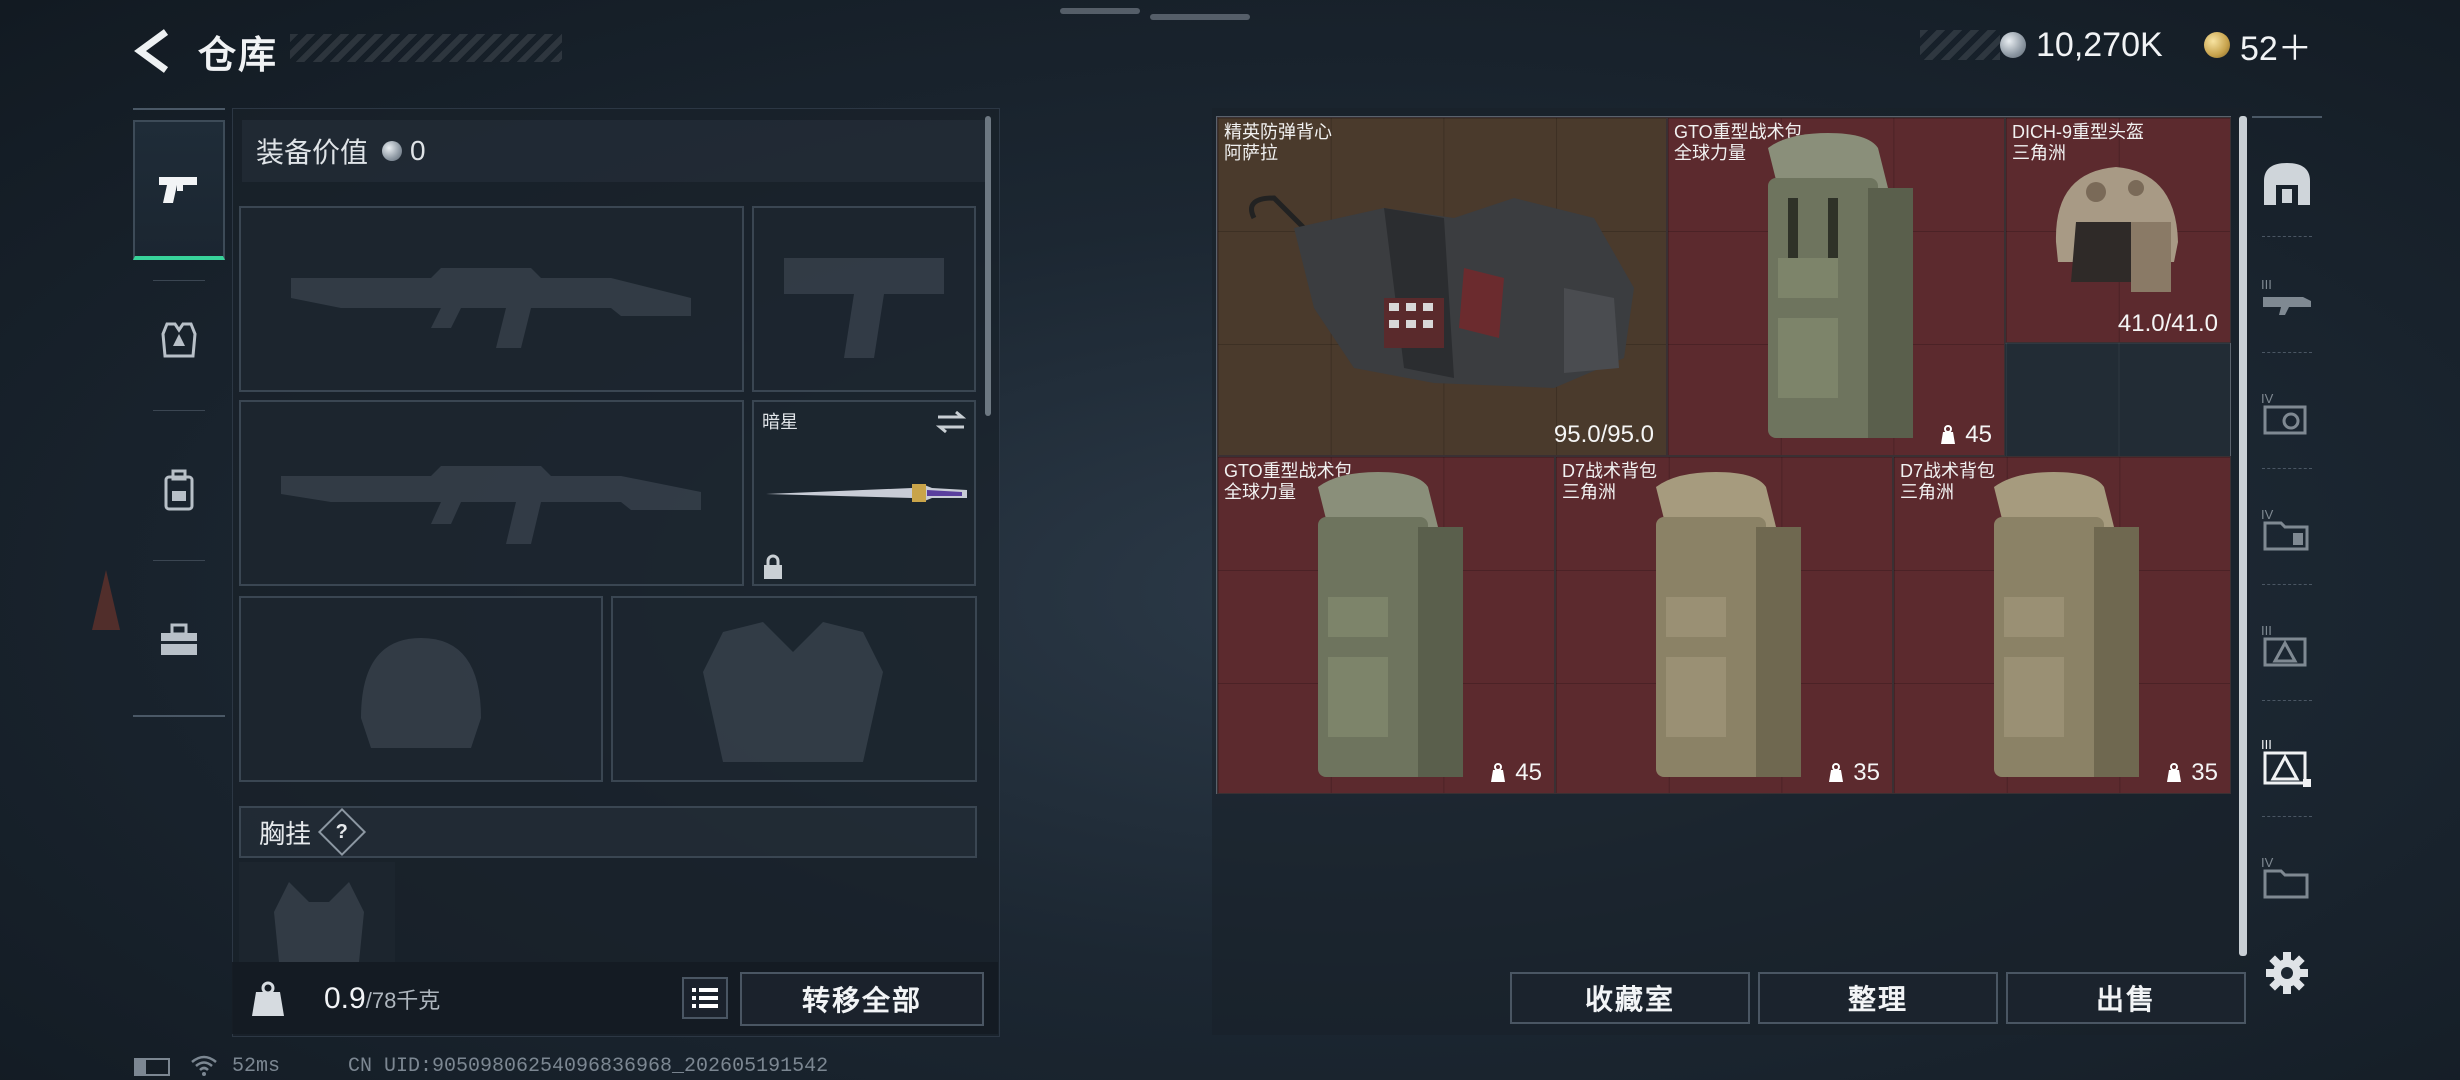 The height and width of the screenshot is (1080, 2460). I want to click on stash-scrollbar, so click(2243, 536).